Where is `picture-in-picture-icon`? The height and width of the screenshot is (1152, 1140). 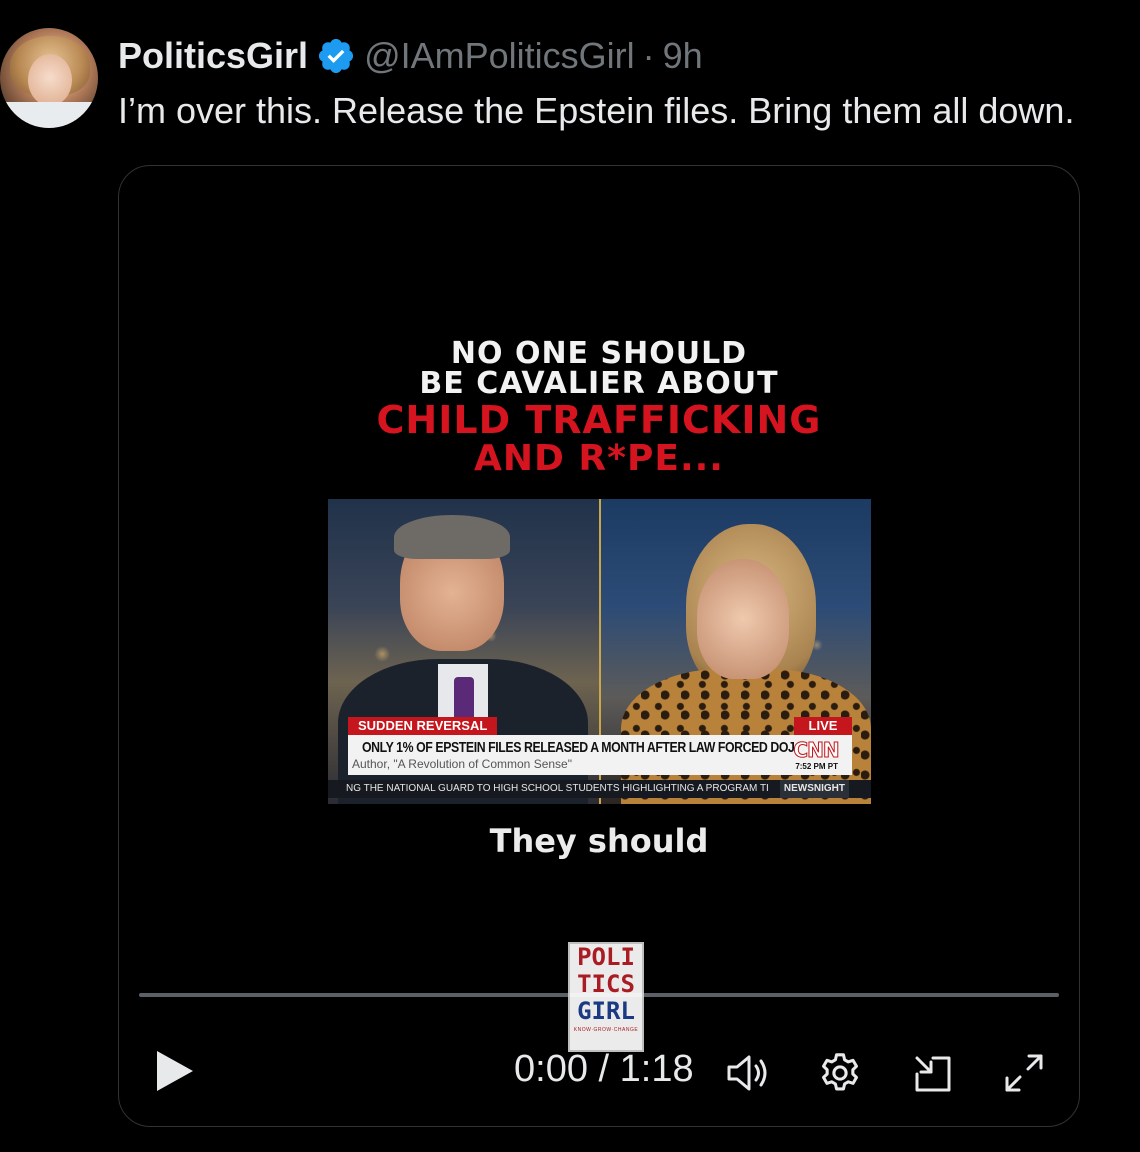
picture-in-picture-icon is located at coordinates (932, 1073).